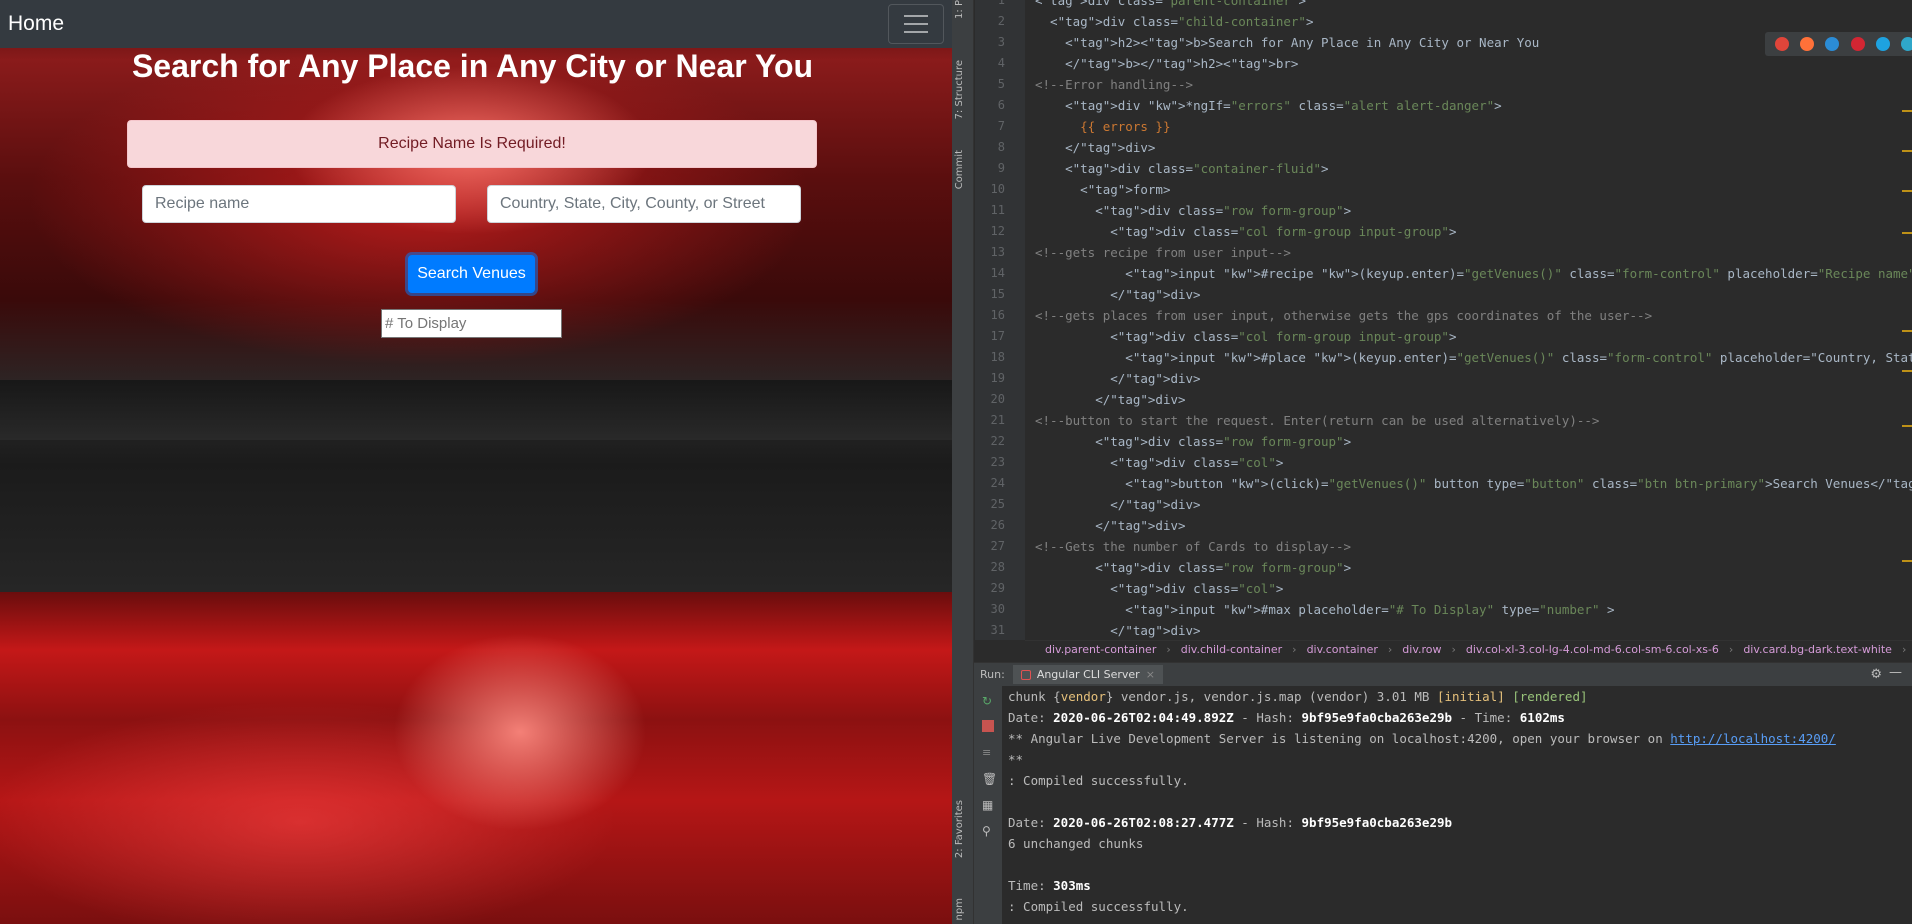  What do you see at coordinates (1001, 63) in the screenshot?
I see `line-number: 4` at bounding box center [1001, 63].